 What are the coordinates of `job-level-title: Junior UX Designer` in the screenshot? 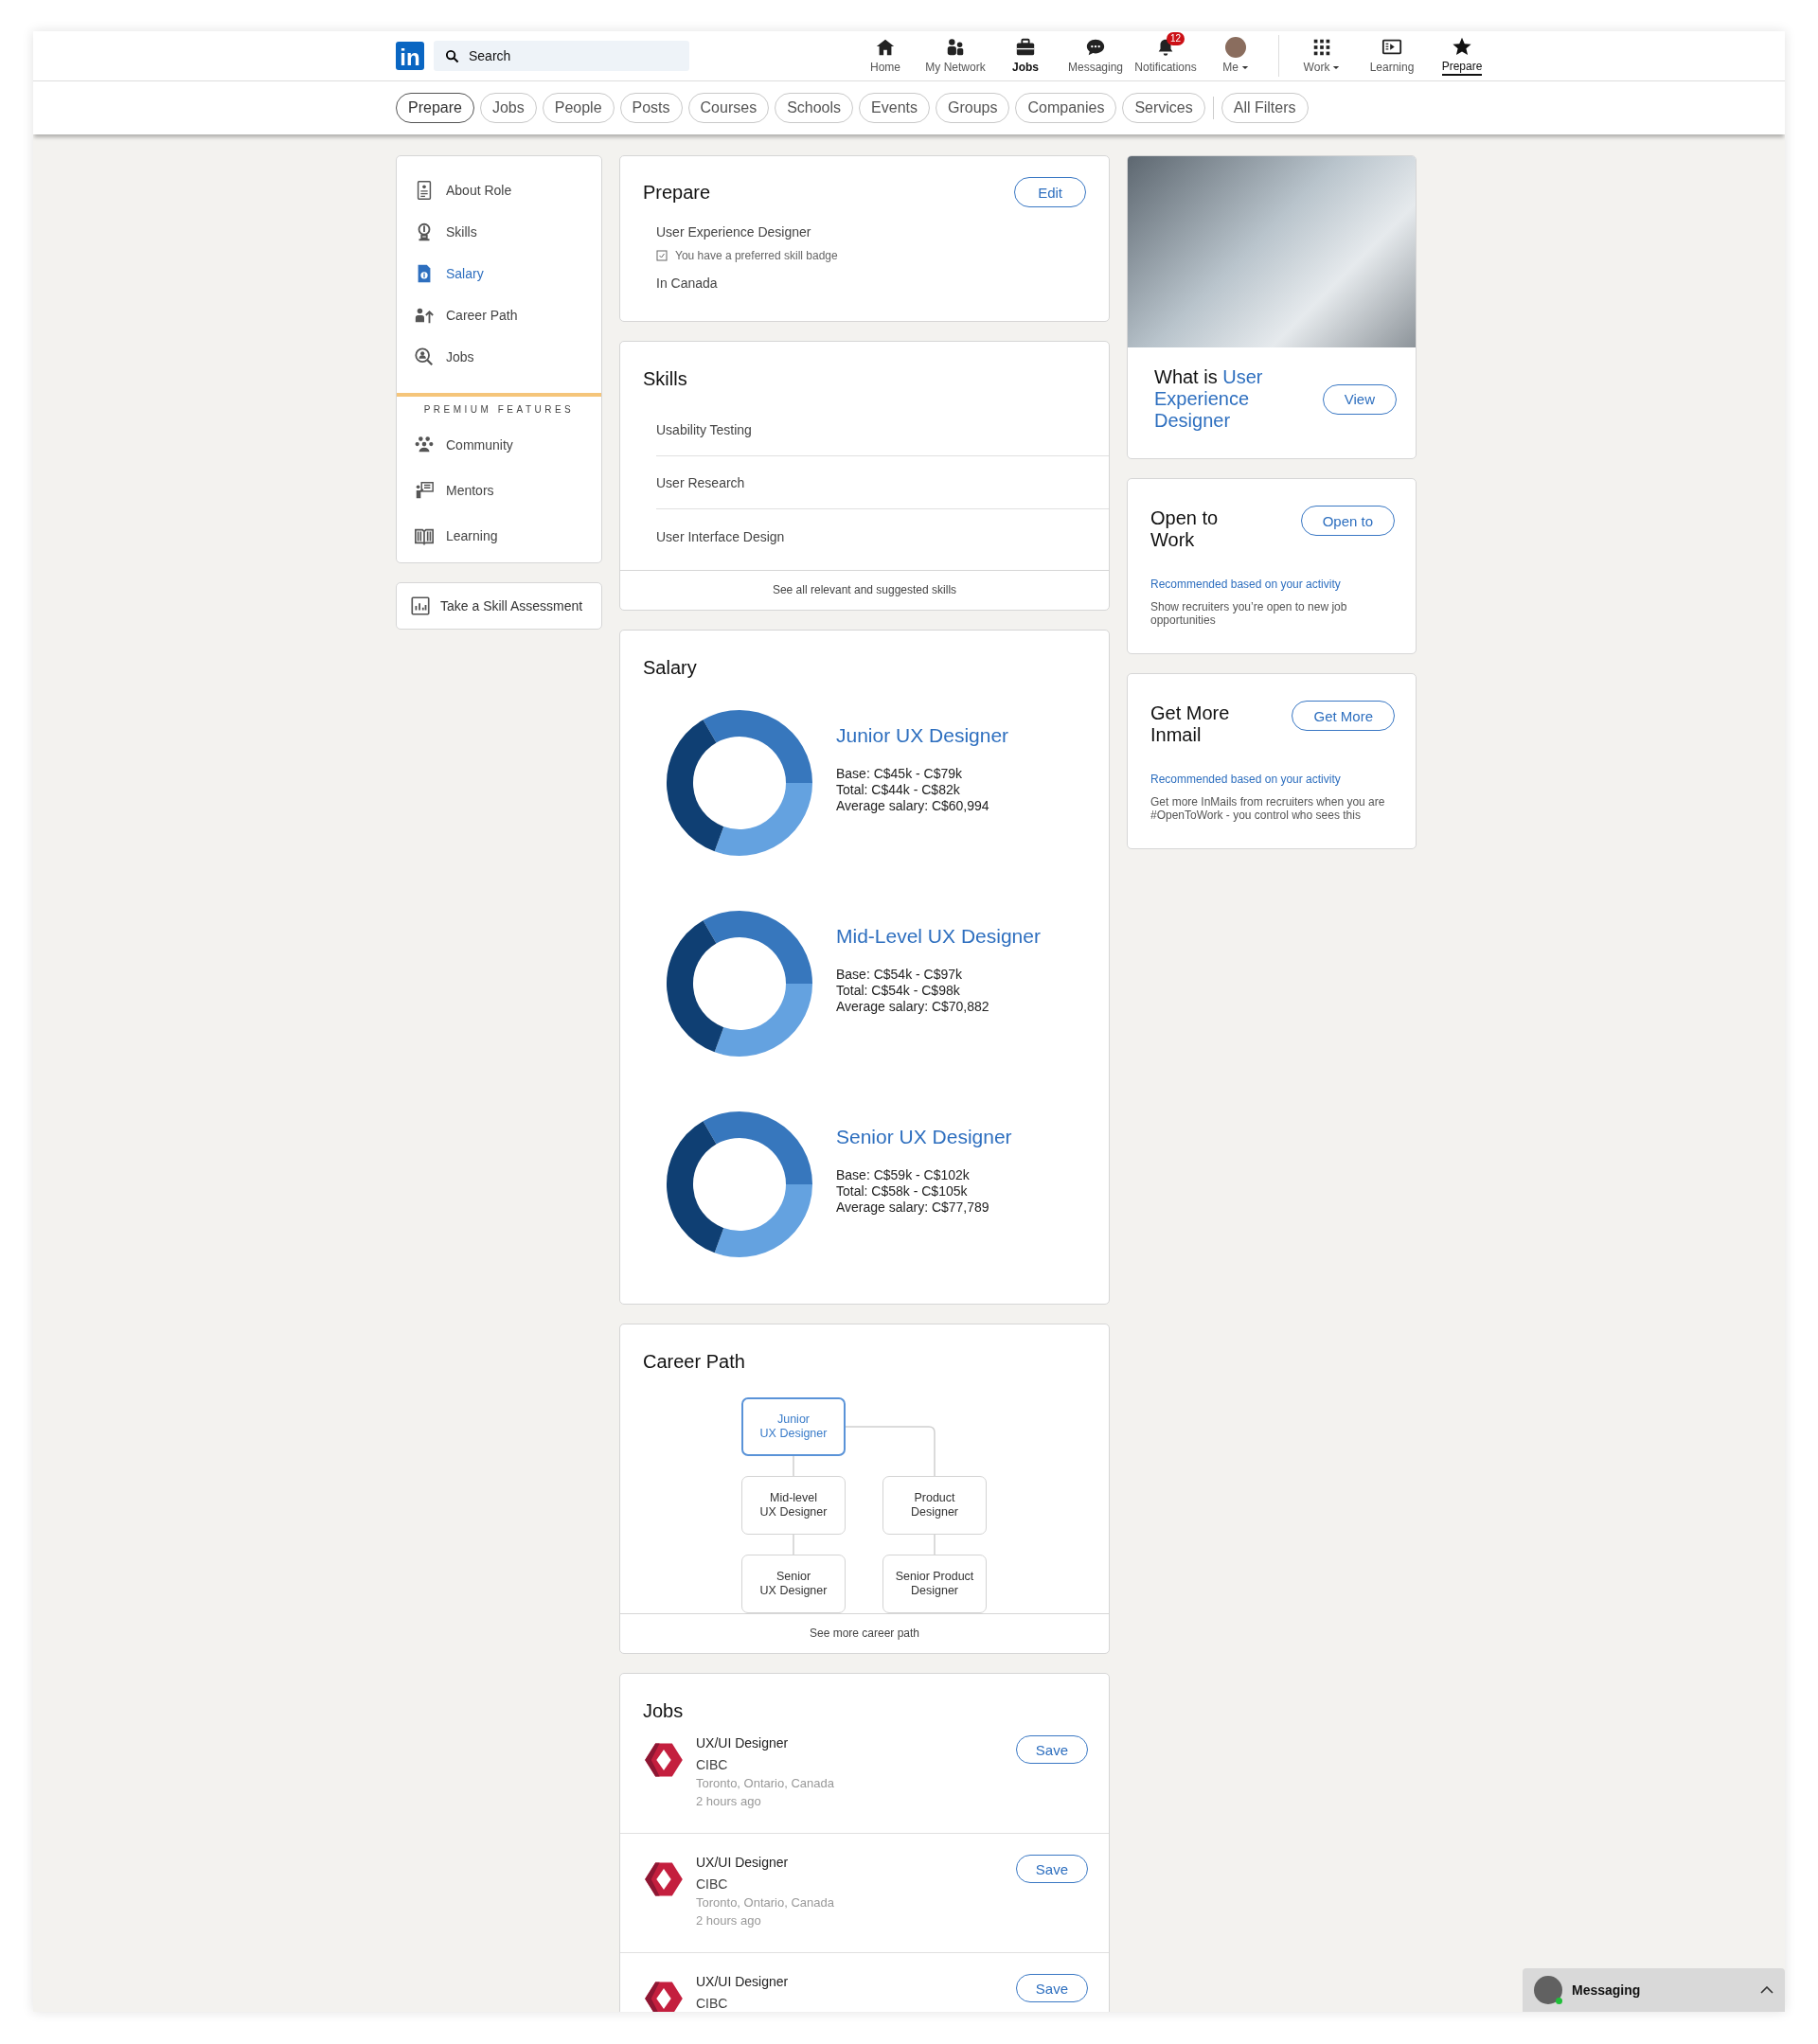 It's located at (922, 735).